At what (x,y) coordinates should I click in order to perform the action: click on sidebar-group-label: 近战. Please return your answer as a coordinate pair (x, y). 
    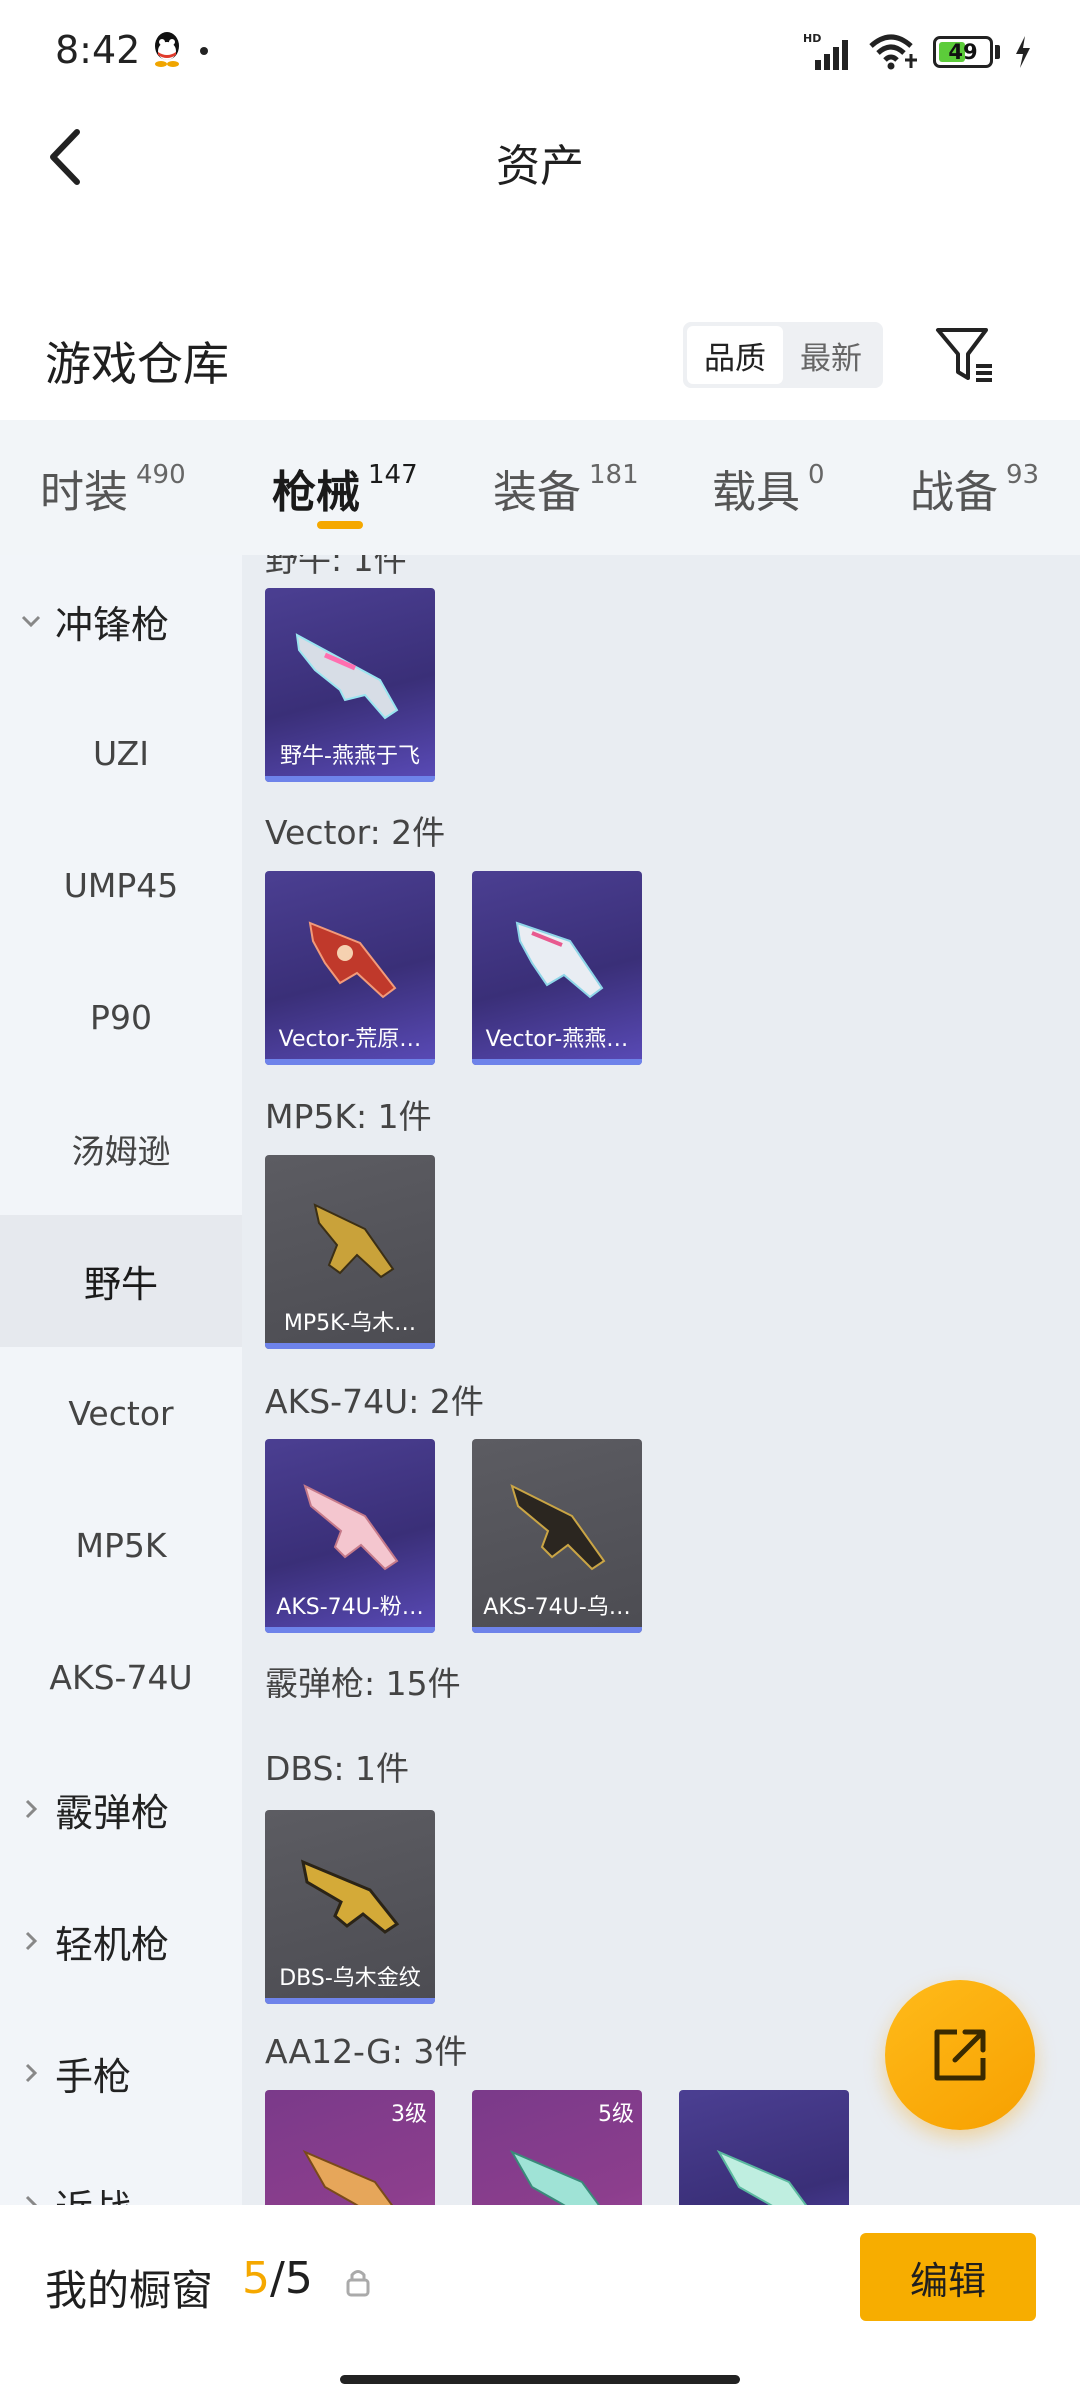
    Looking at the image, I should click on (93, 2192).